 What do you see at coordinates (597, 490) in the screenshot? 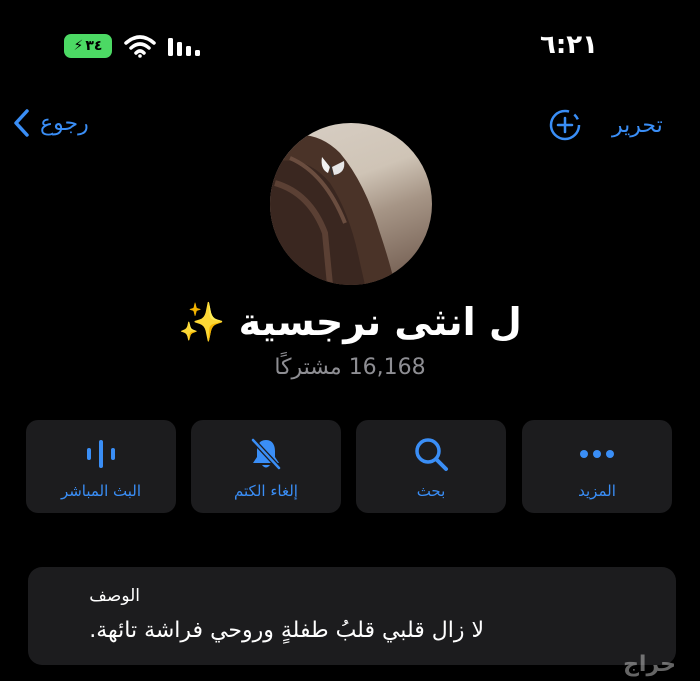
I see `more-label: المزيد` at bounding box center [597, 490].